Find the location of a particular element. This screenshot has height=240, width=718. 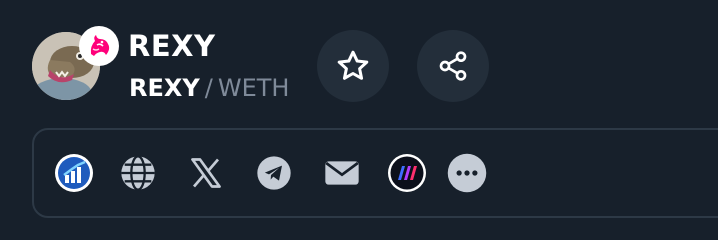

coin-chart-link is located at coordinates (74, 173).